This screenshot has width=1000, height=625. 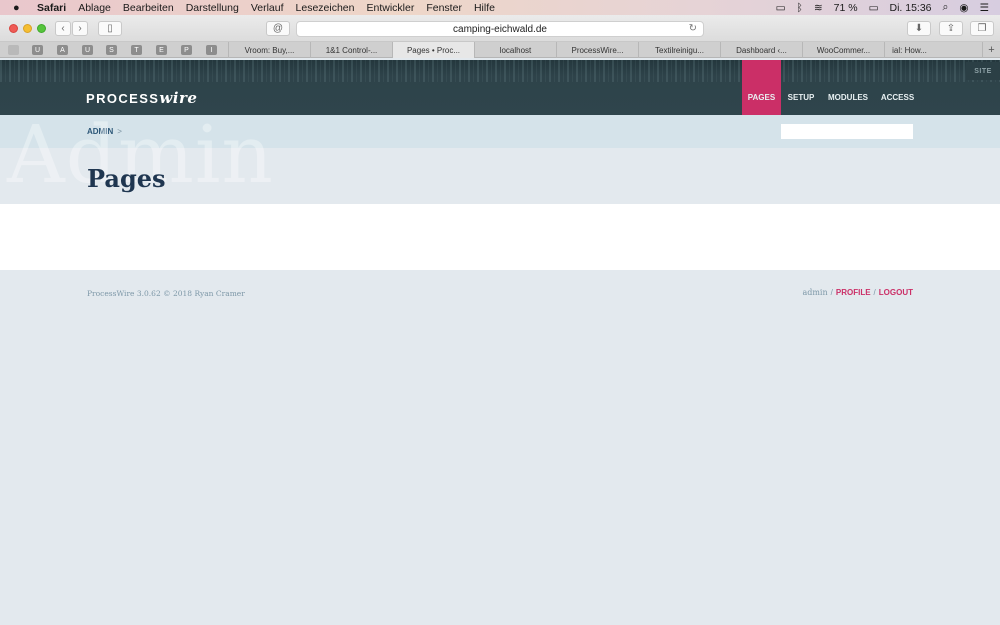 What do you see at coordinates (41, 28) in the screenshot?
I see `zoom-window-button` at bounding box center [41, 28].